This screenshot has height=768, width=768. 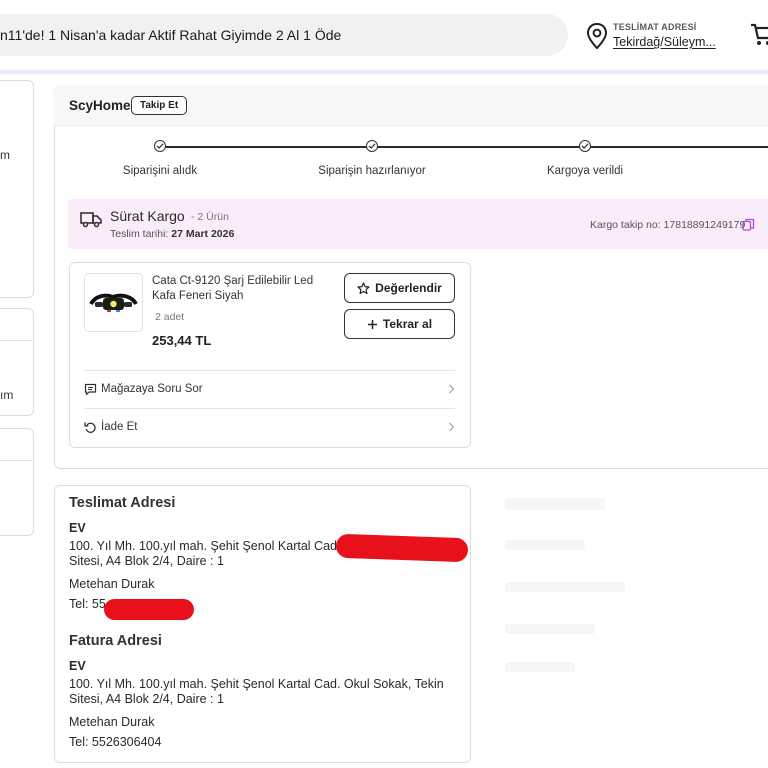 I want to click on rate-button: Değerlendir, so click(x=399, y=288).